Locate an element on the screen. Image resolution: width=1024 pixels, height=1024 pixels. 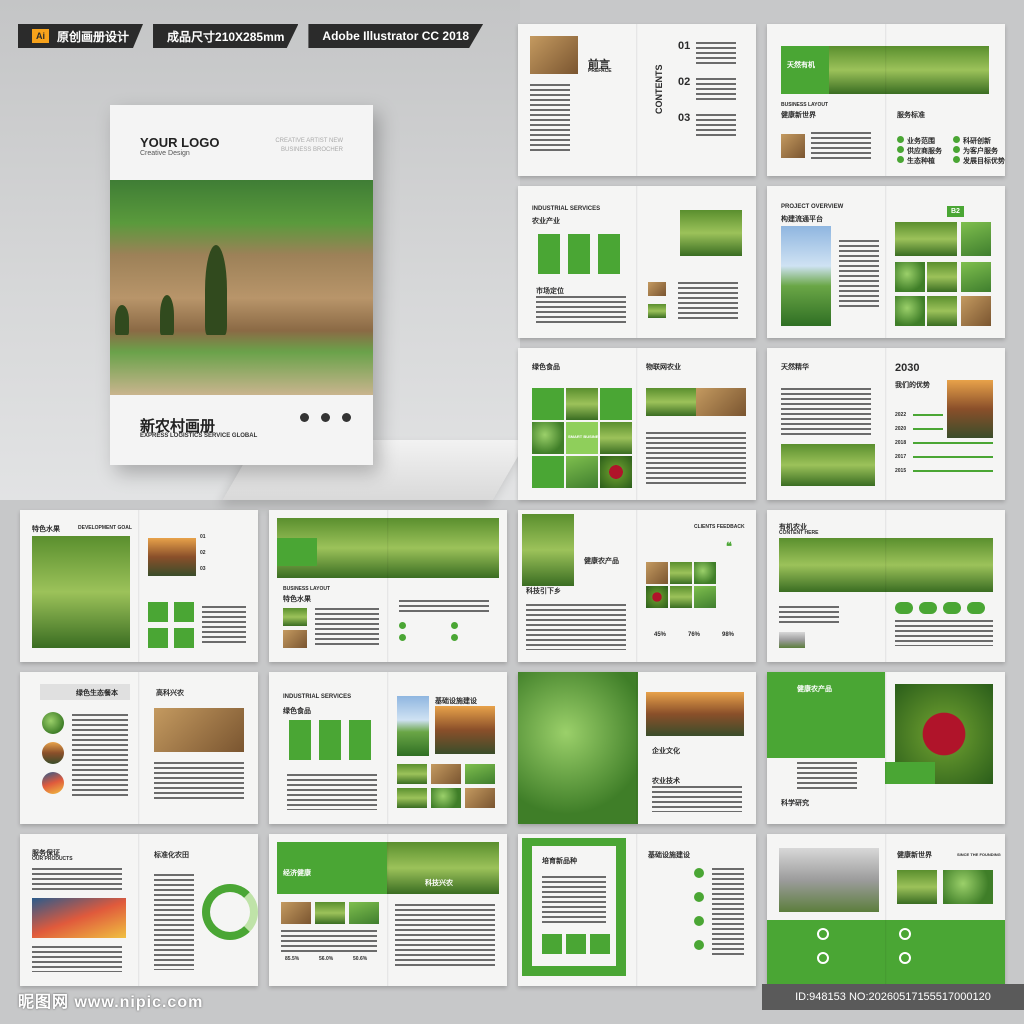
spread-subtitle: 构建流通平台 is located at coordinates (802, 219).